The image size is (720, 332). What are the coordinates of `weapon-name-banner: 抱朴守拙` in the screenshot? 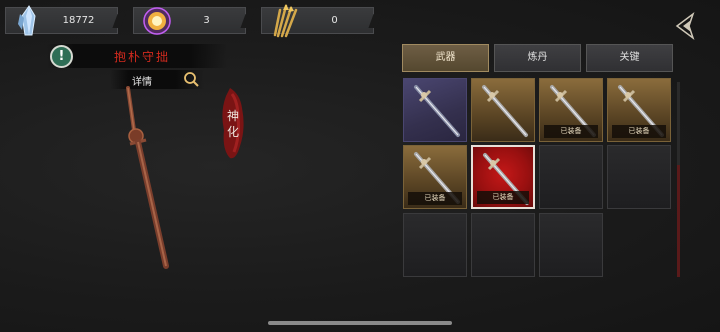 It's located at (137, 56).